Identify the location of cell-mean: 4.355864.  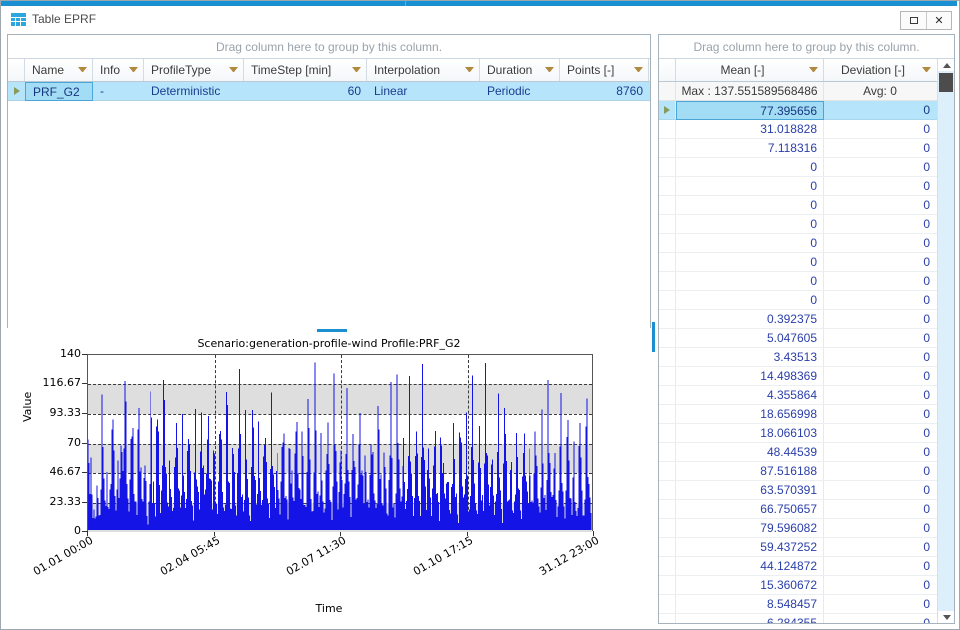
(750, 395).